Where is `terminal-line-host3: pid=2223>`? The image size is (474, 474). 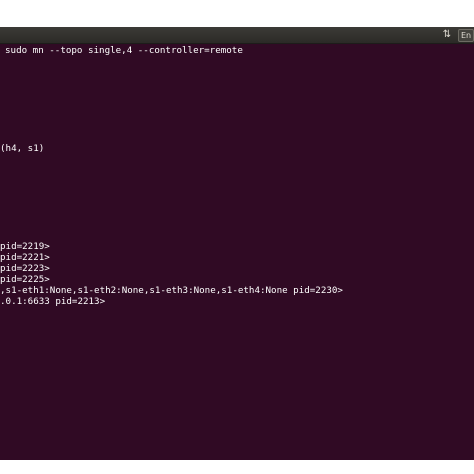 terminal-line-host3: pid=2223> is located at coordinates (25, 268).